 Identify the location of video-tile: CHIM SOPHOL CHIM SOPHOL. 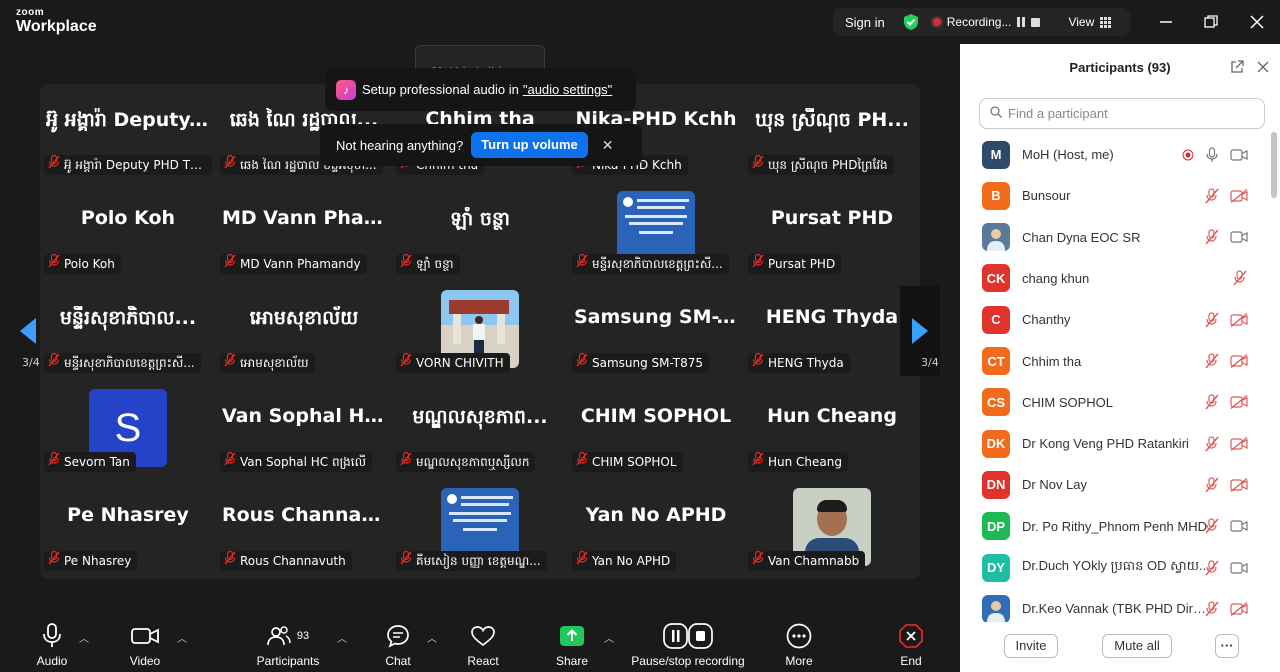
(656, 430).